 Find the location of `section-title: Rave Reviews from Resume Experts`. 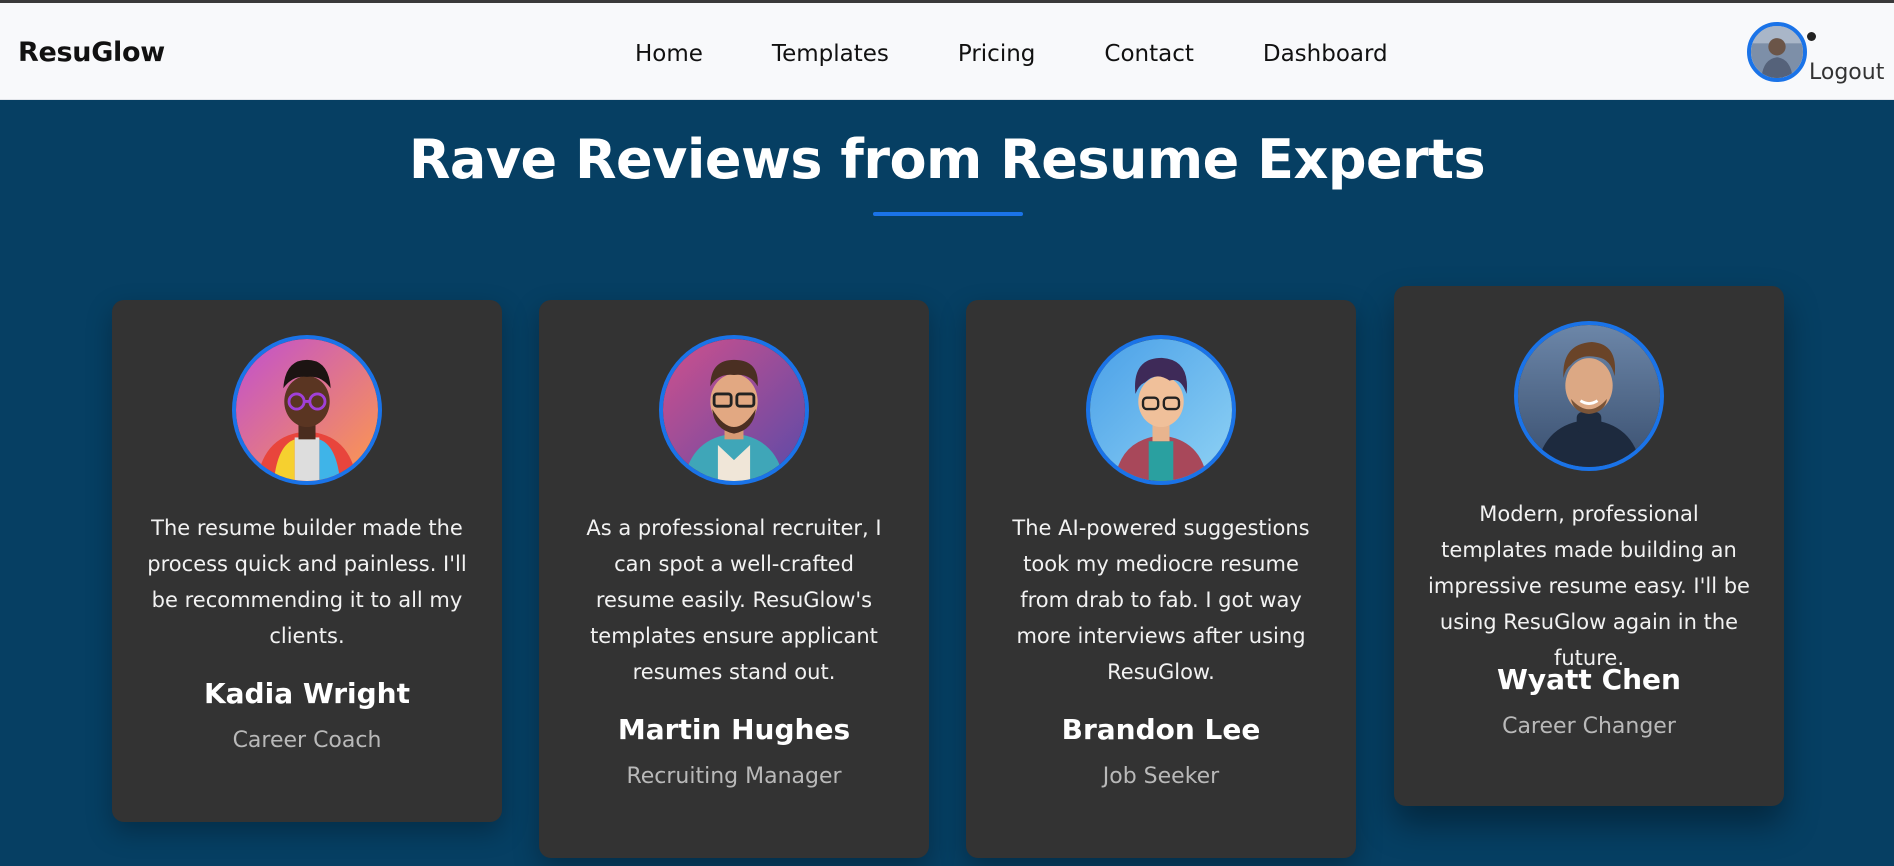

section-title: Rave Reviews from Resume Experts is located at coordinates (947, 159).